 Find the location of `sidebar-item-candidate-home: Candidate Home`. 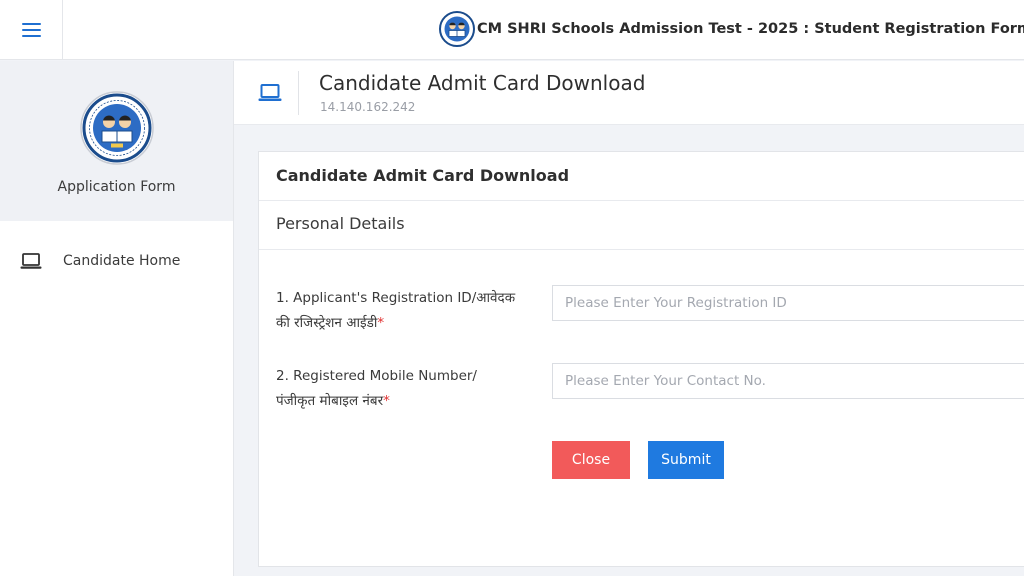

sidebar-item-candidate-home: Candidate Home is located at coordinates (116, 261).